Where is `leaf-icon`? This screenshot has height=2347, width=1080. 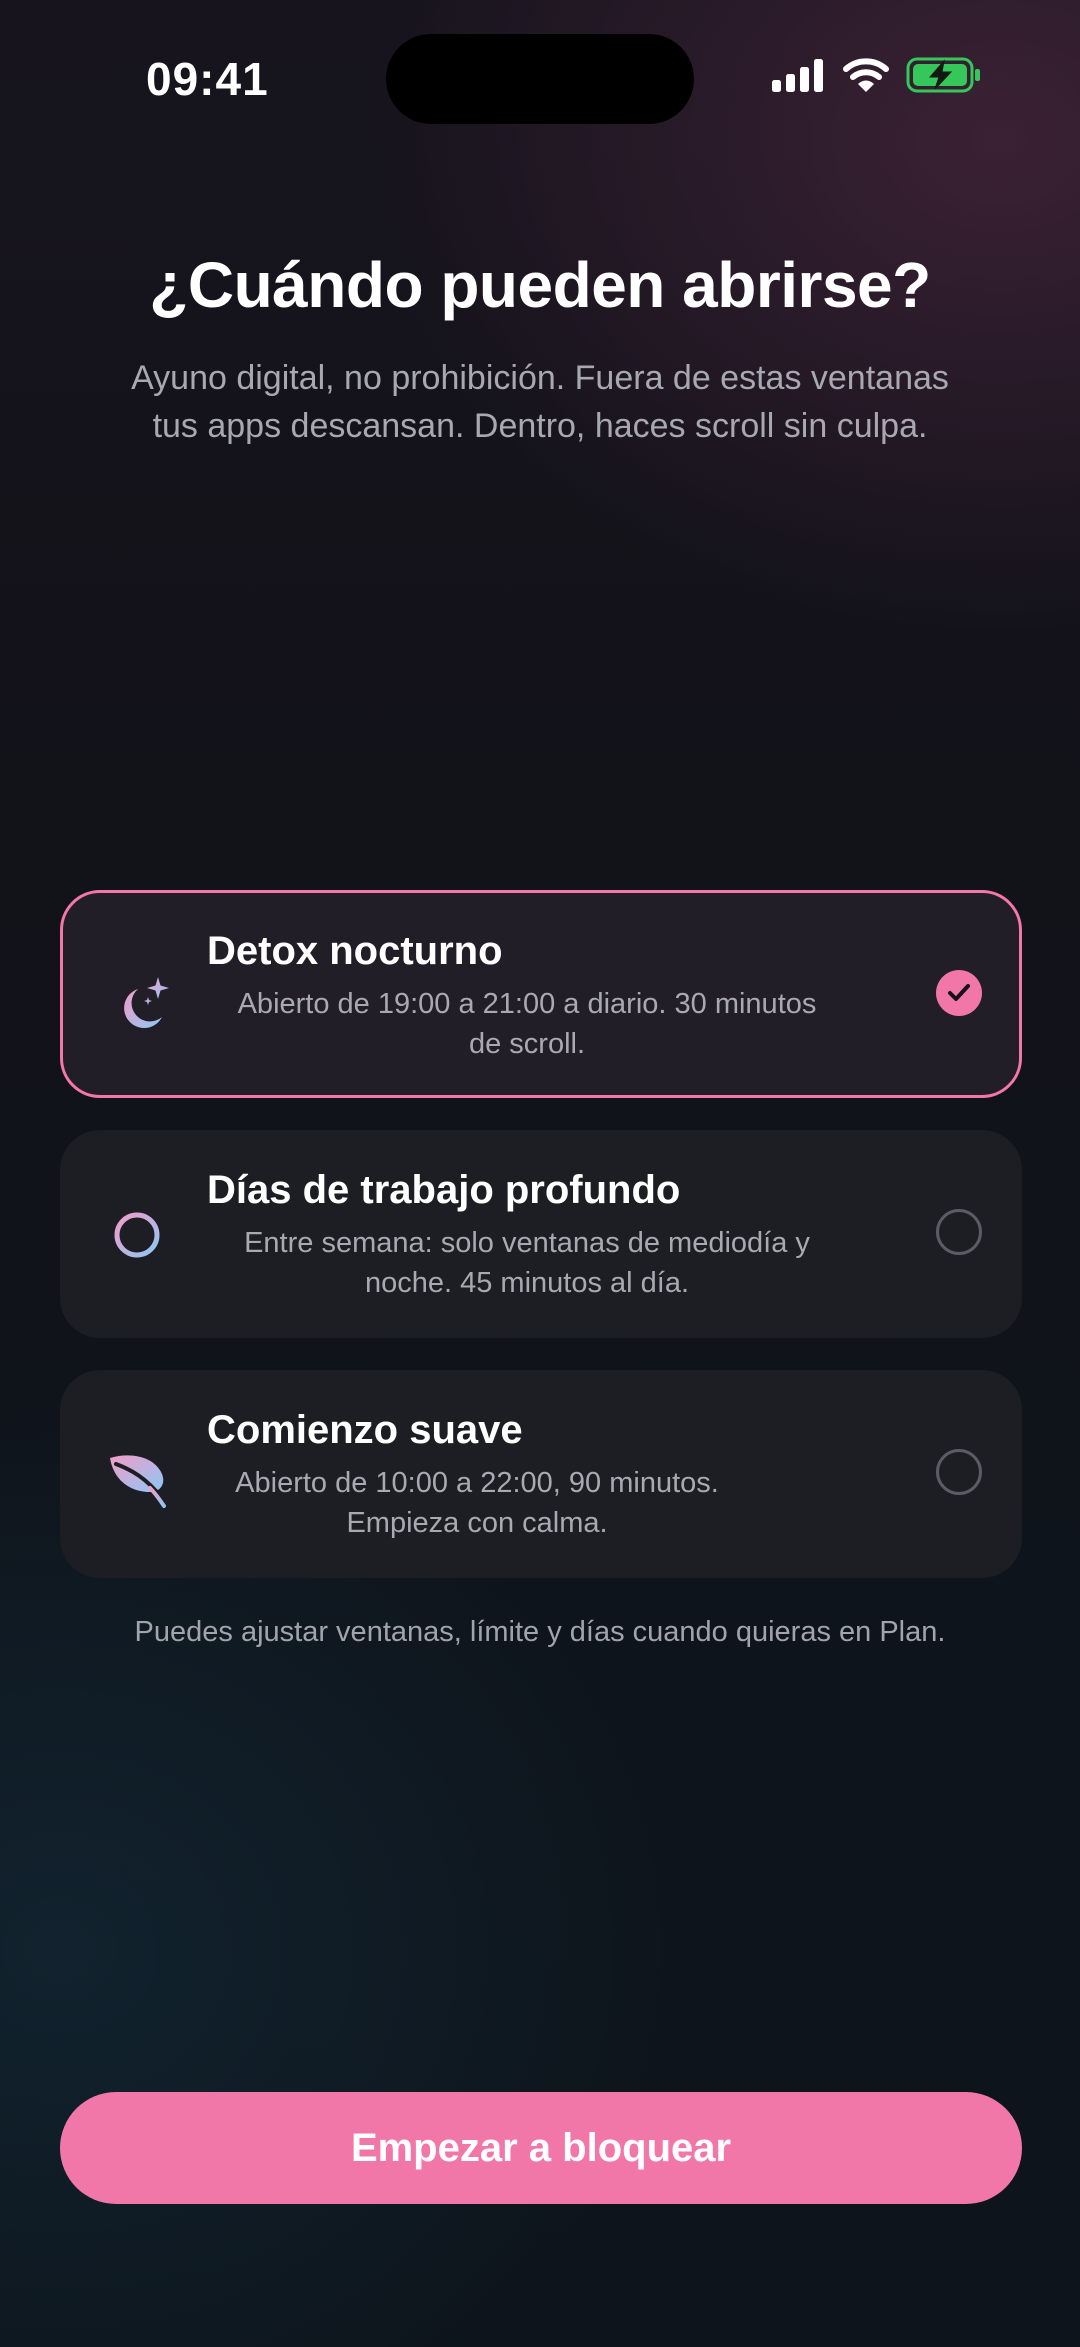
leaf-icon is located at coordinates (138, 1481).